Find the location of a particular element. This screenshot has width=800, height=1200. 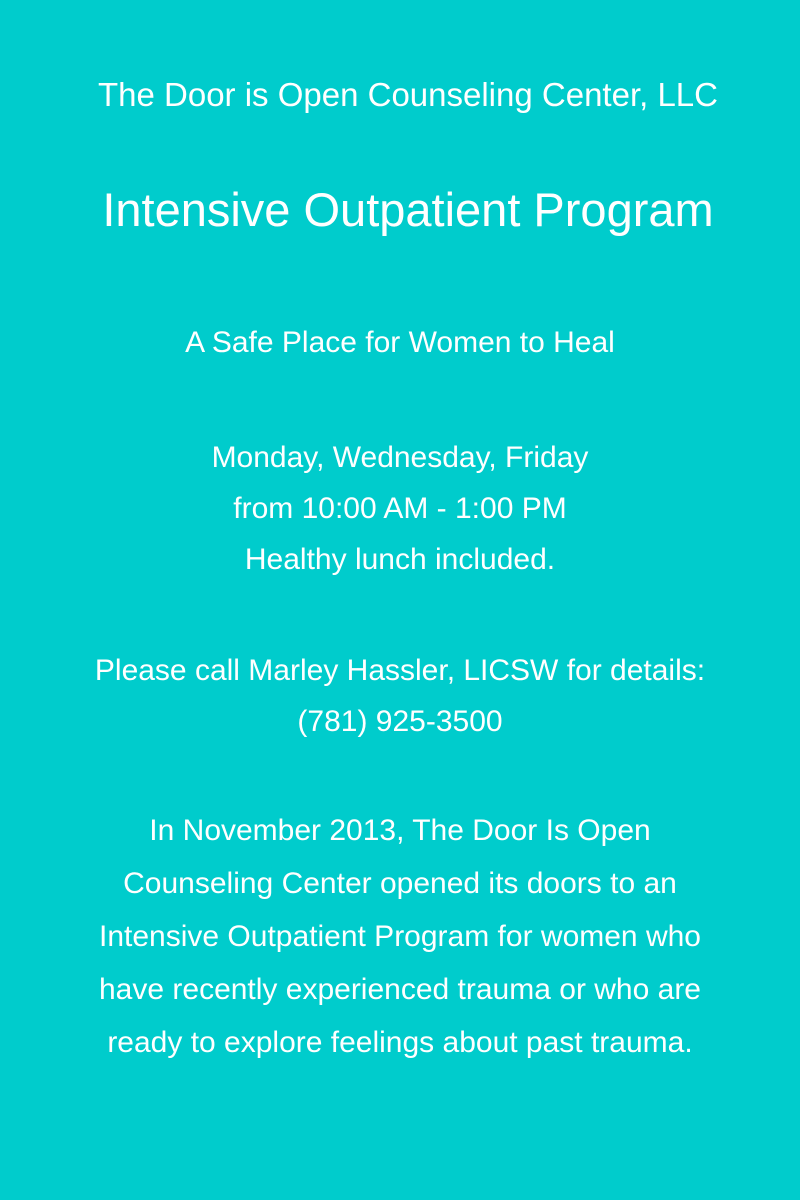

about-line: In November 2013, The Door Is Open is located at coordinates (400, 830).